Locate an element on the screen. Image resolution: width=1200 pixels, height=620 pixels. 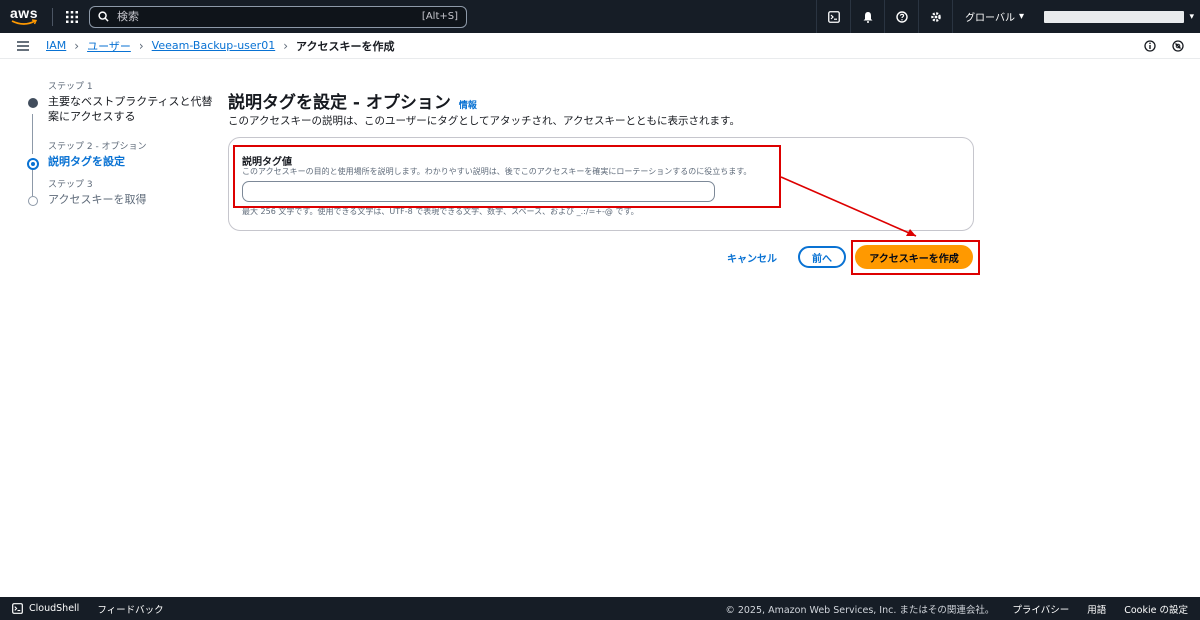
step-current-icon is located at coordinates (33, 164).